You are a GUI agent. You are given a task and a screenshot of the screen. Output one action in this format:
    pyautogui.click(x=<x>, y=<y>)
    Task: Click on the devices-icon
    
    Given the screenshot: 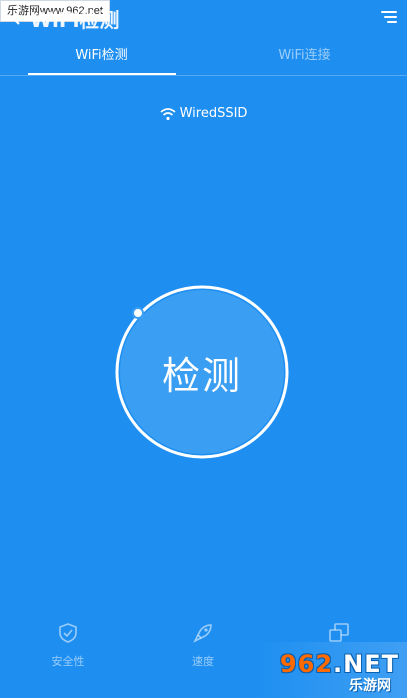 What is the action you would take?
    pyautogui.click(x=339, y=633)
    